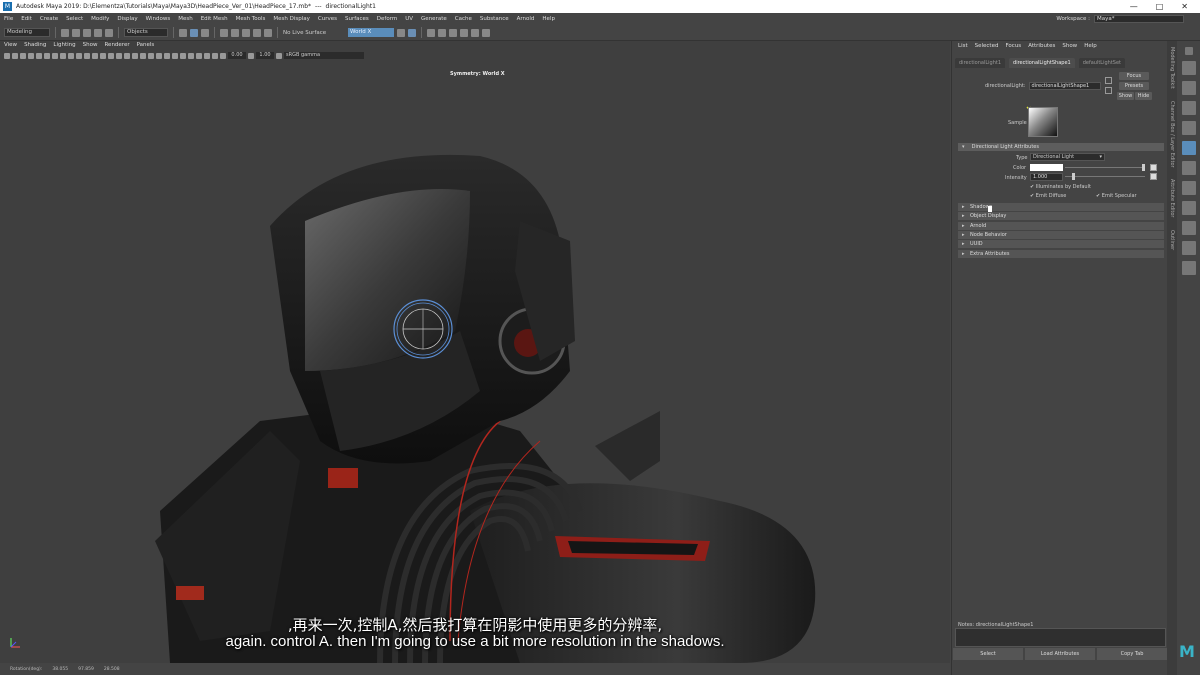 This screenshot has height=675, width=1200. What do you see at coordinates (1143, 167) in the screenshot?
I see `color-slider-handle` at bounding box center [1143, 167].